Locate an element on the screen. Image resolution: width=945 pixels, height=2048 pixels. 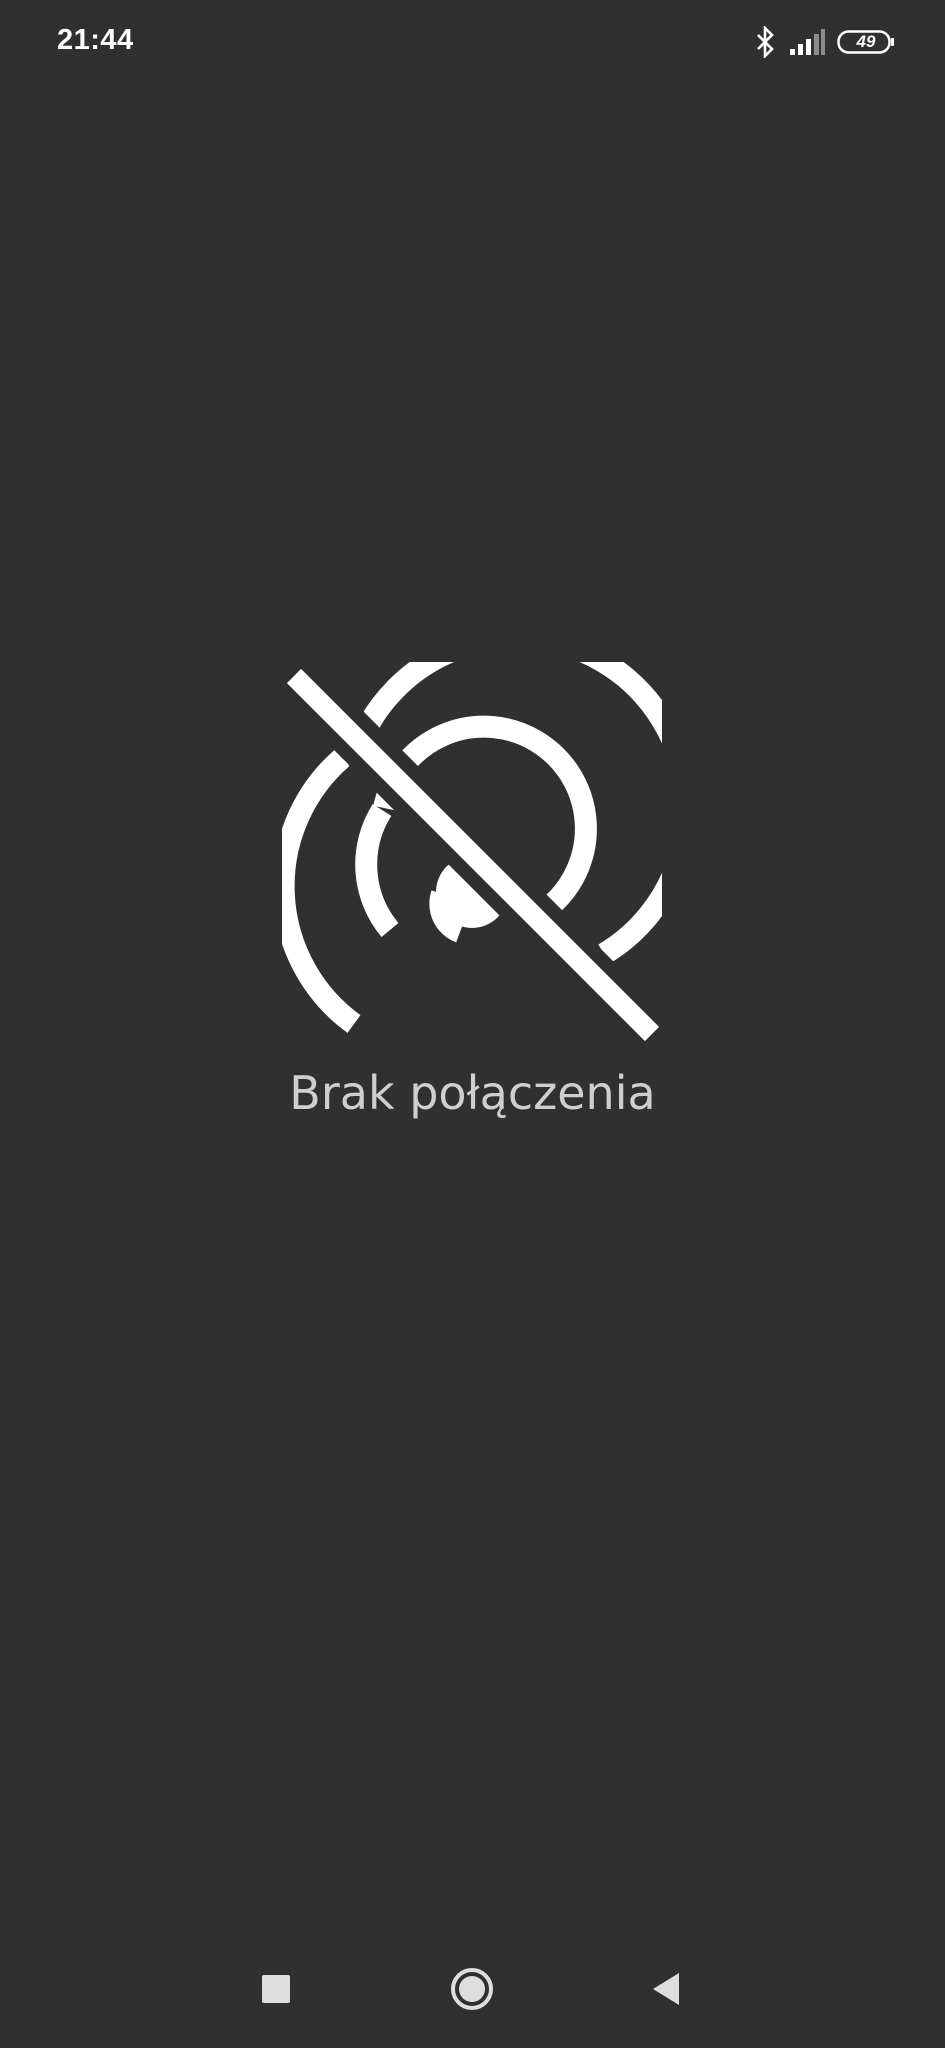
bluetooth-icon is located at coordinates (766, 42).